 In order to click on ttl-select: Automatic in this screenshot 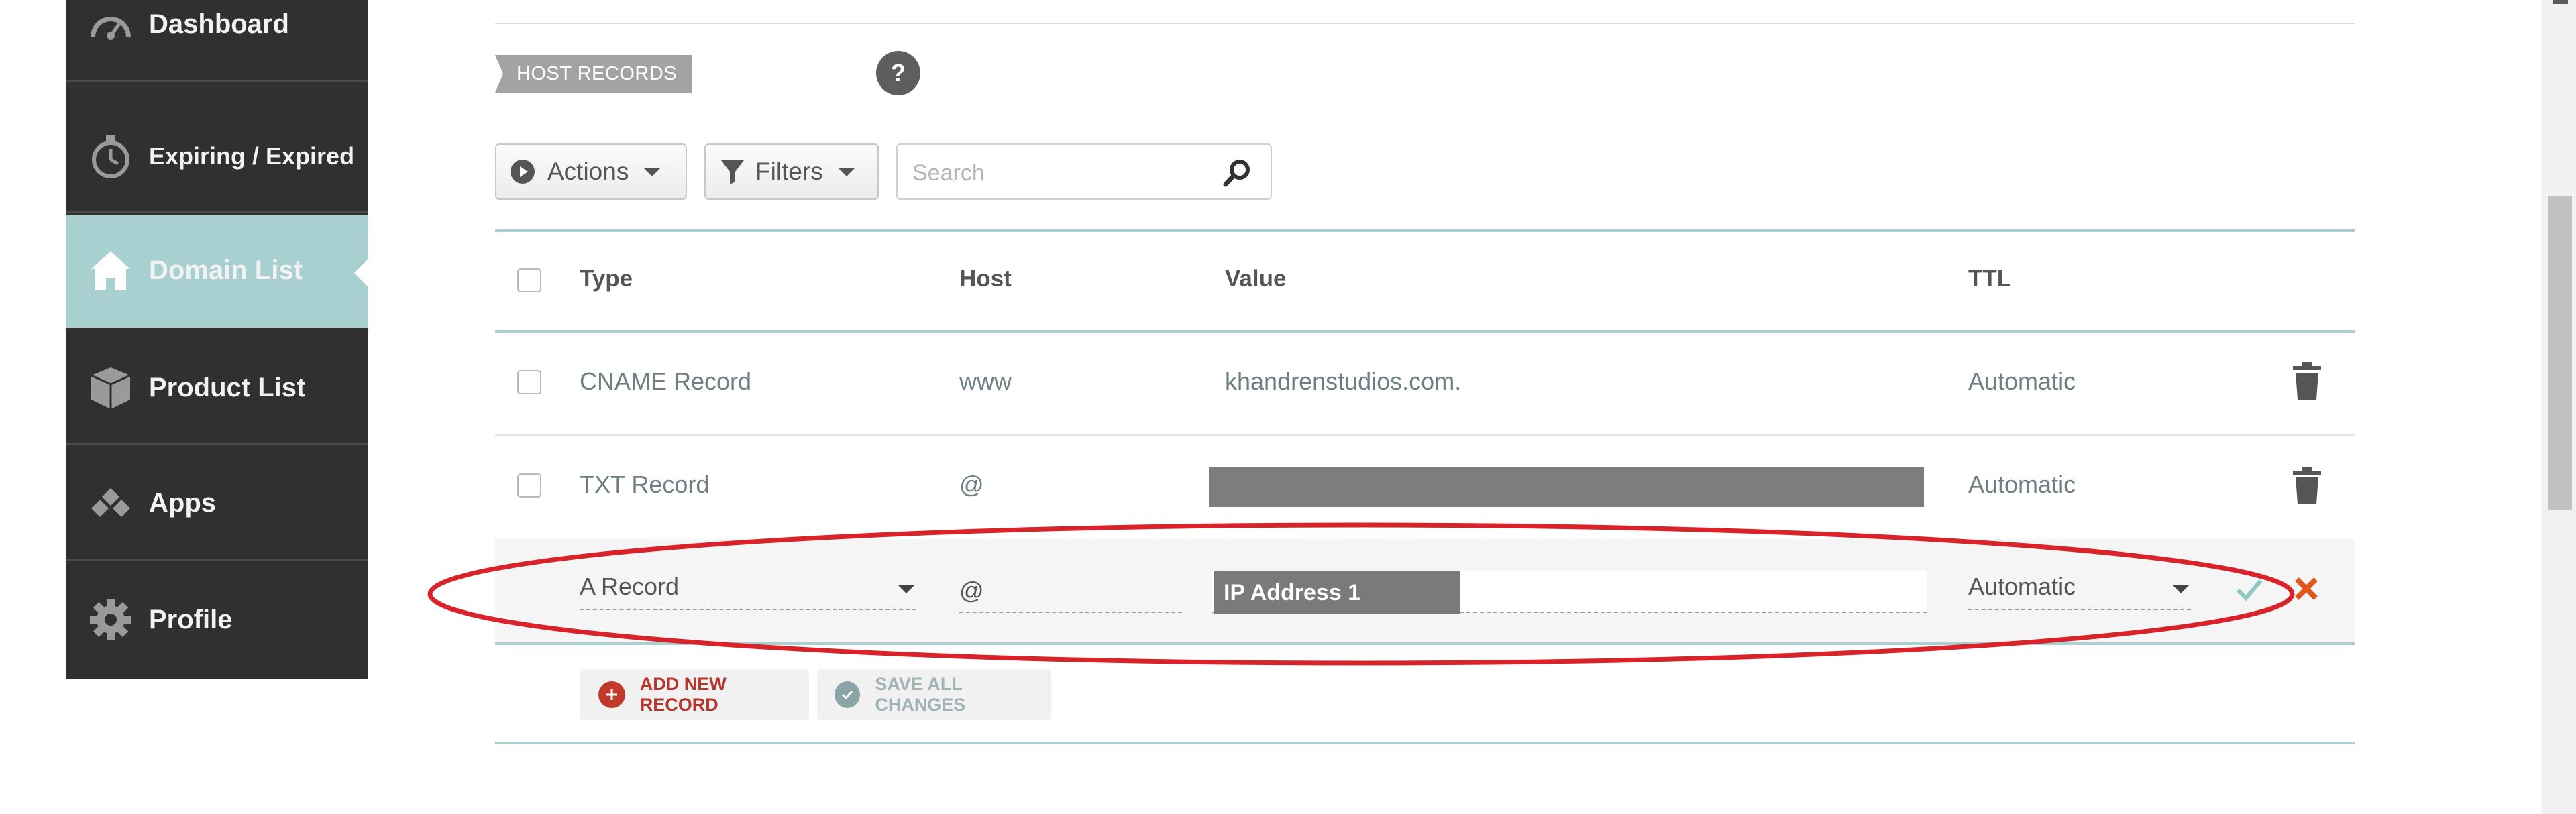, I will do `click(2079, 588)`.